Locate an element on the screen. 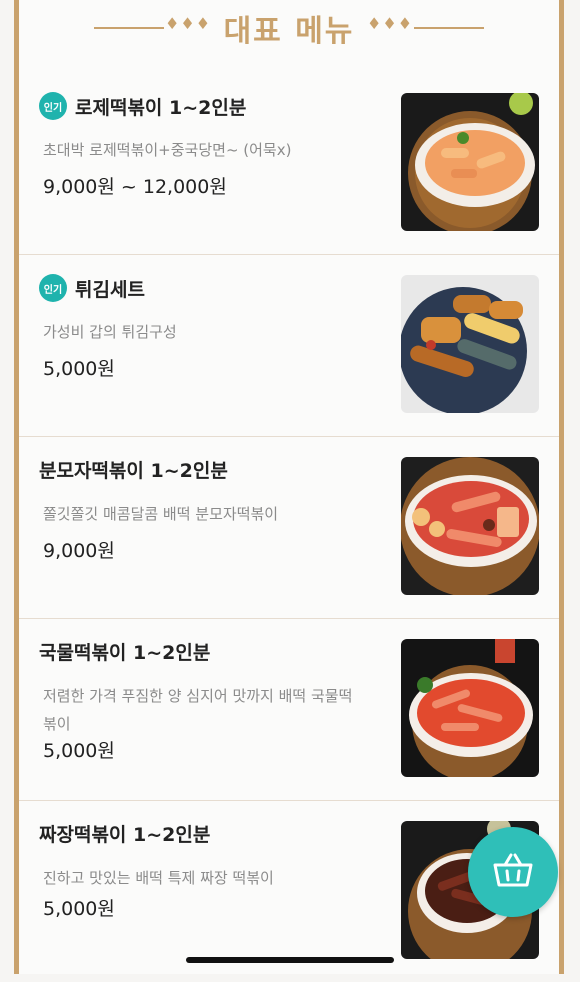  menu-item-name: 분모자떡볶이 1~2인분 is located at coordinates (133, 471).